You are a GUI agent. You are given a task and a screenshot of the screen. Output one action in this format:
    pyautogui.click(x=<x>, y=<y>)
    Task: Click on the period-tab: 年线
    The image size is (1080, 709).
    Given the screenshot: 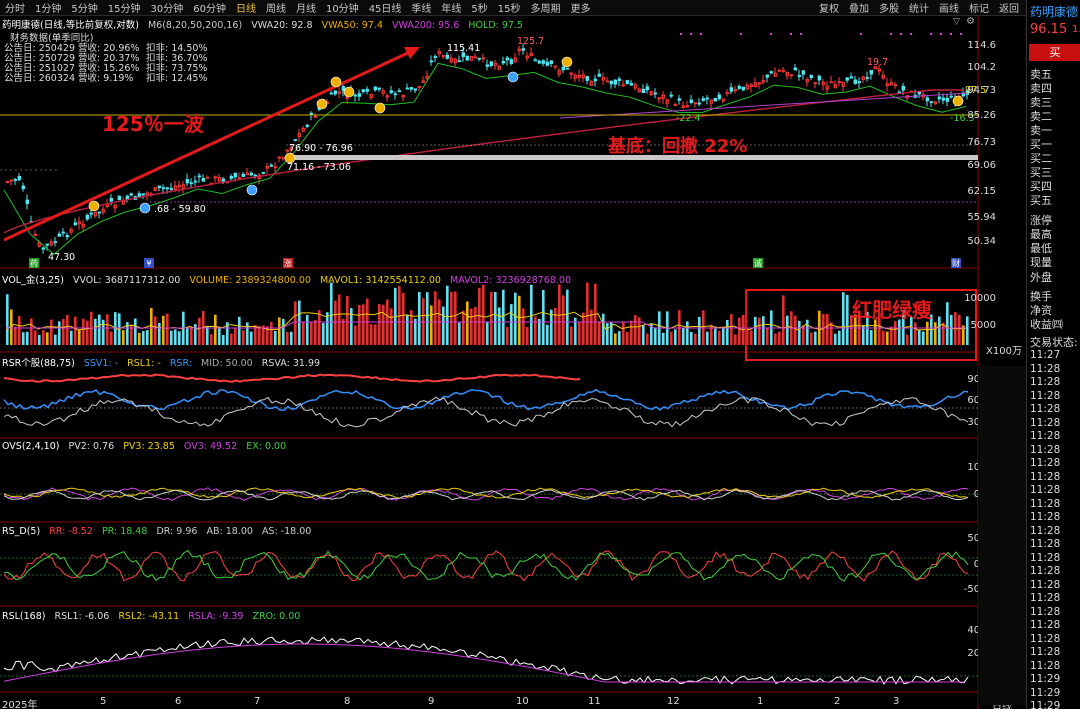 What is the action you would take?
    pyautogui.click(x=451, y=7)
    